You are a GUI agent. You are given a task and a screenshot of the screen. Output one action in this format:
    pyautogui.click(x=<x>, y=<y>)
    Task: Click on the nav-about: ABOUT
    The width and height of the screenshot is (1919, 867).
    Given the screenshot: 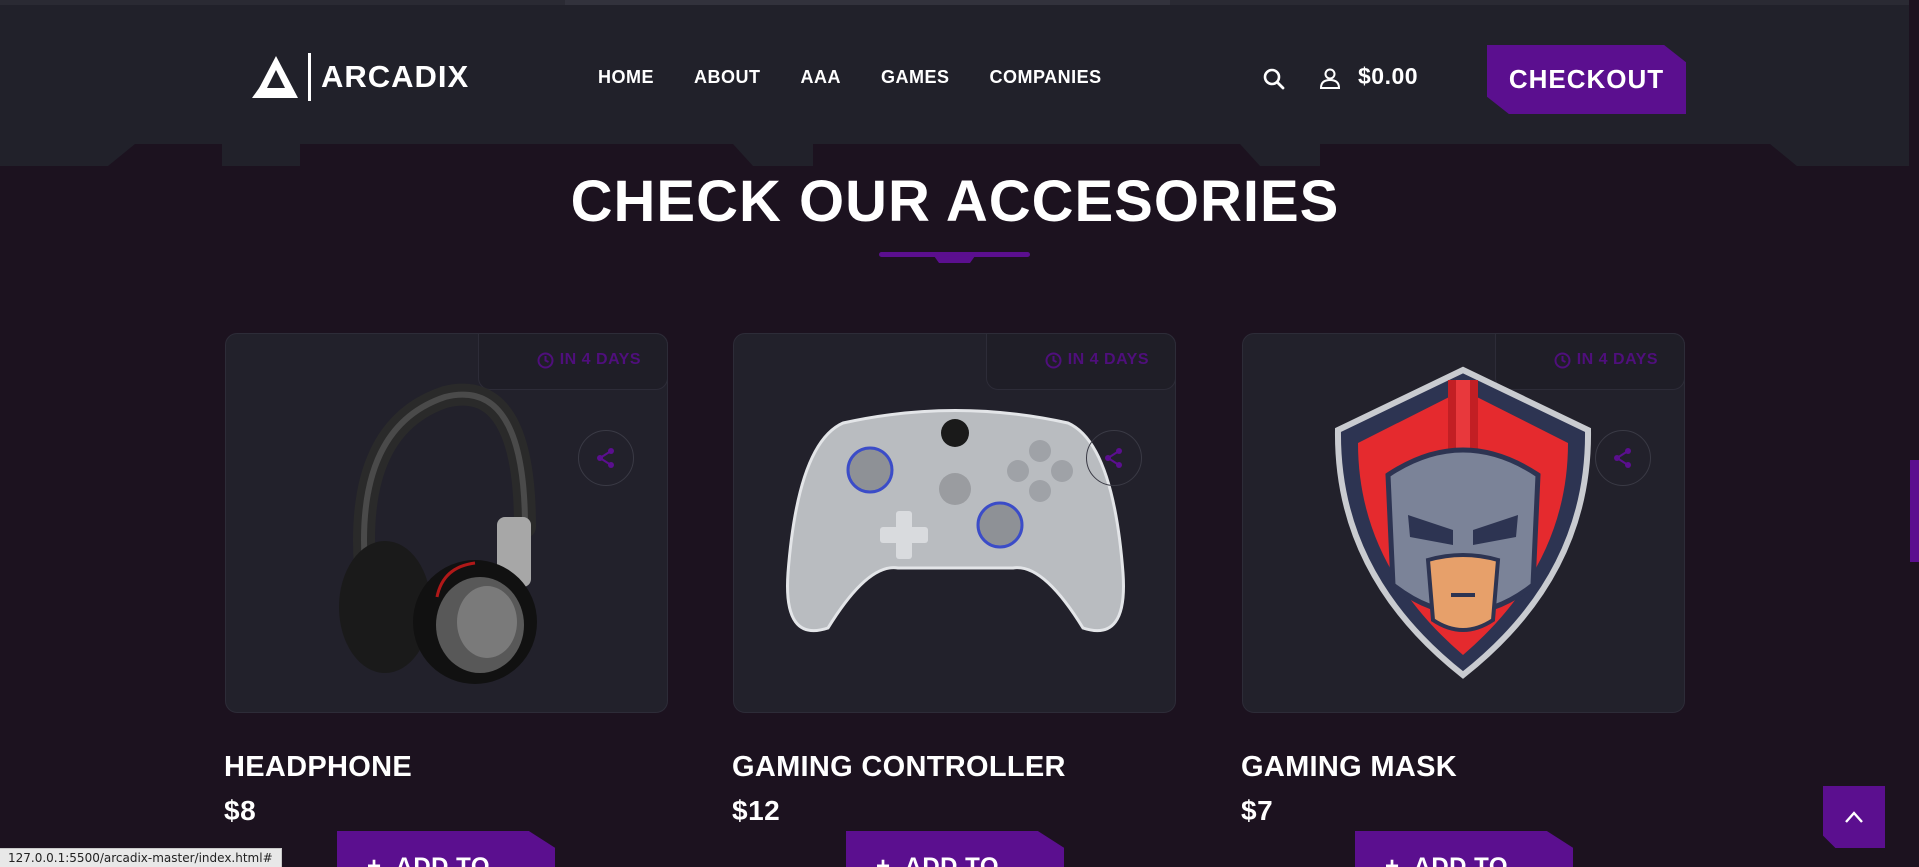 What is the action you would take?
    pyautogui.click(x=727, y=77)
    